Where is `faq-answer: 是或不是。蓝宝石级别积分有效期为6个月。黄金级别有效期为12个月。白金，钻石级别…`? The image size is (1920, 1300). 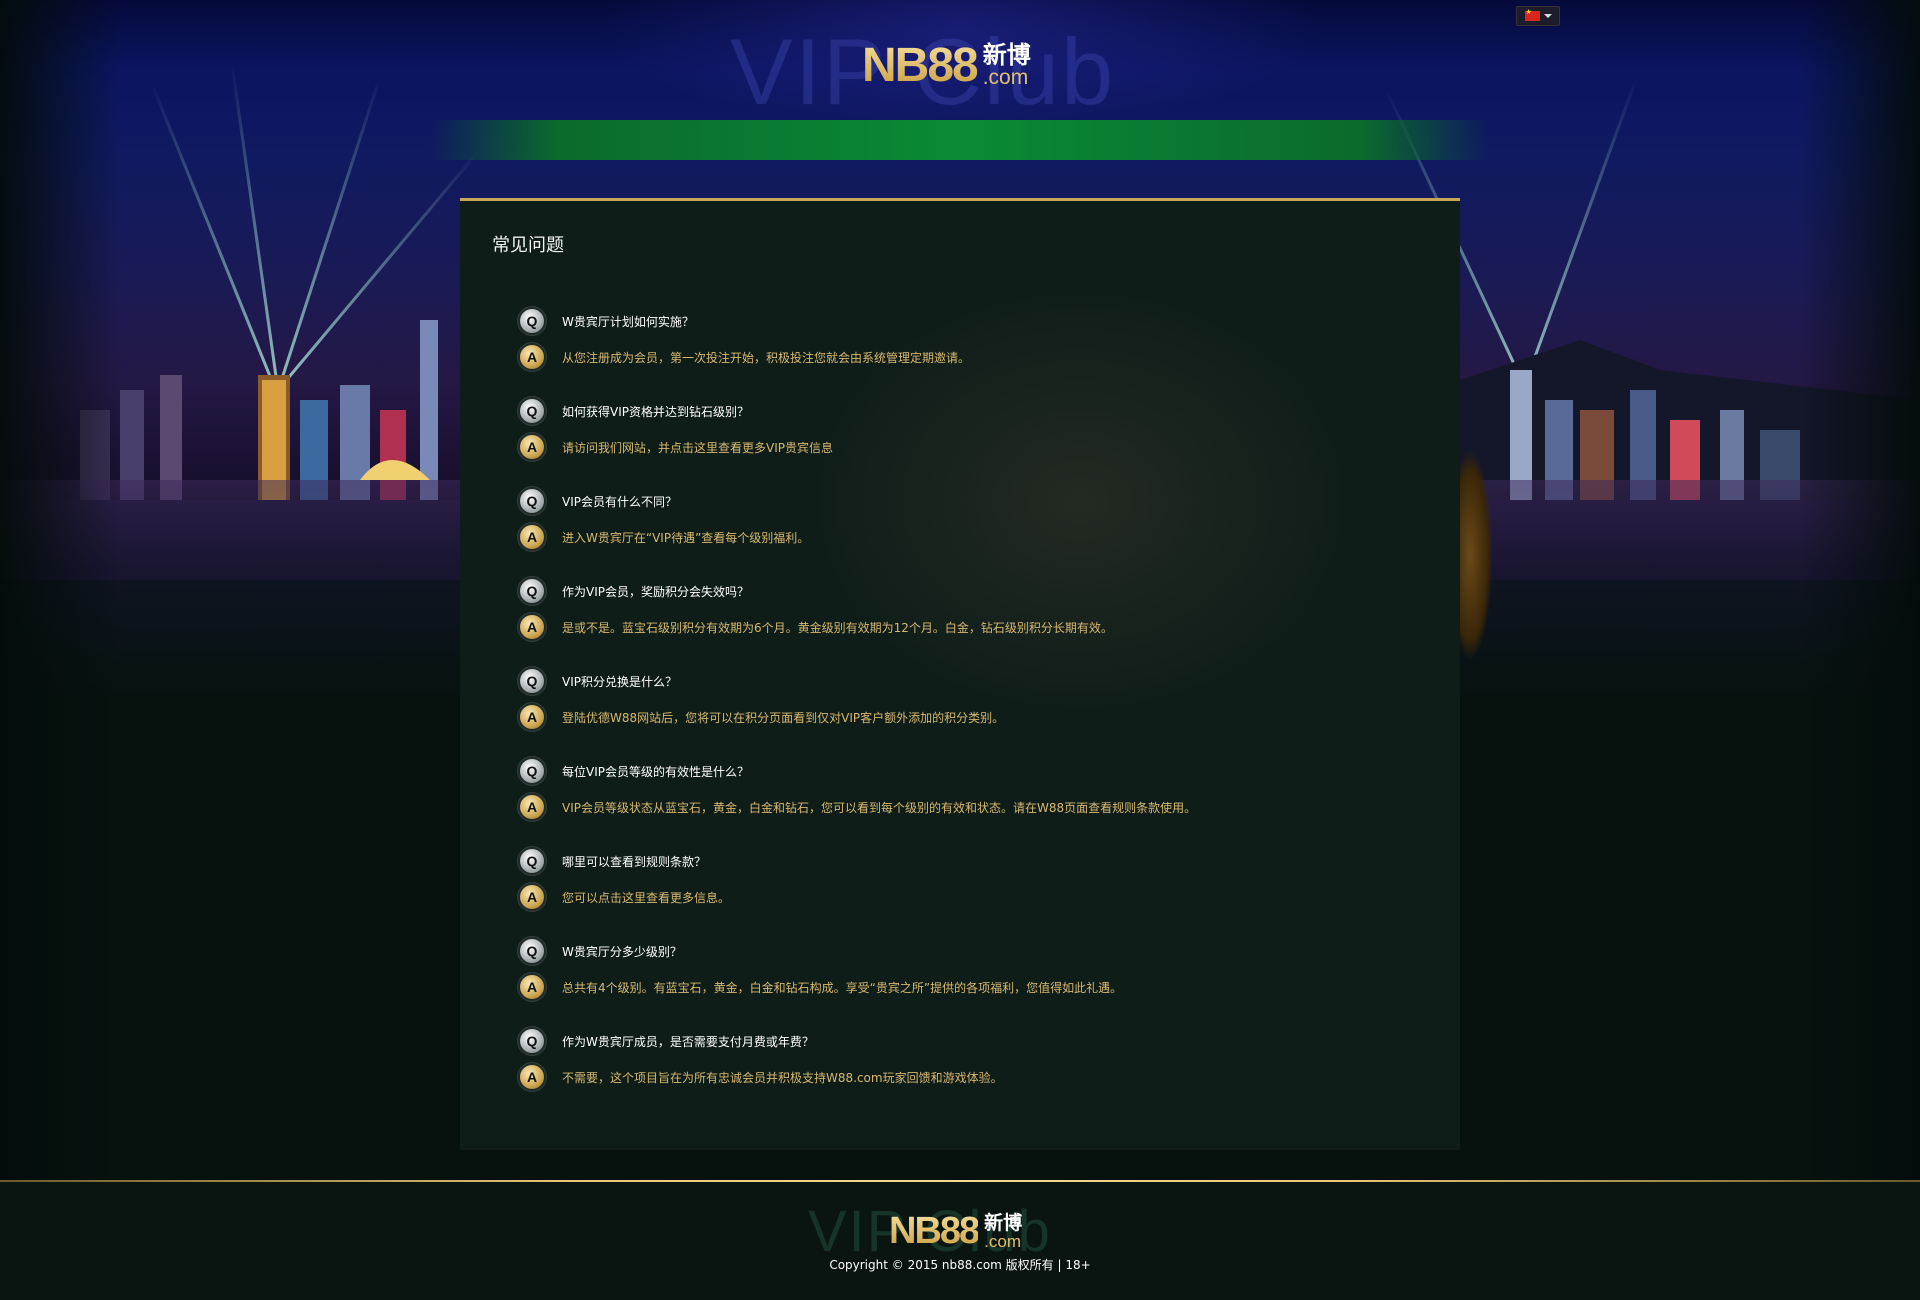
faq-answer: 是或不是。蓝宝石级别积分有效期为6个月。黄金级别有效期为12个月。白金，钻石级别… is located at coordinates (837, 627).